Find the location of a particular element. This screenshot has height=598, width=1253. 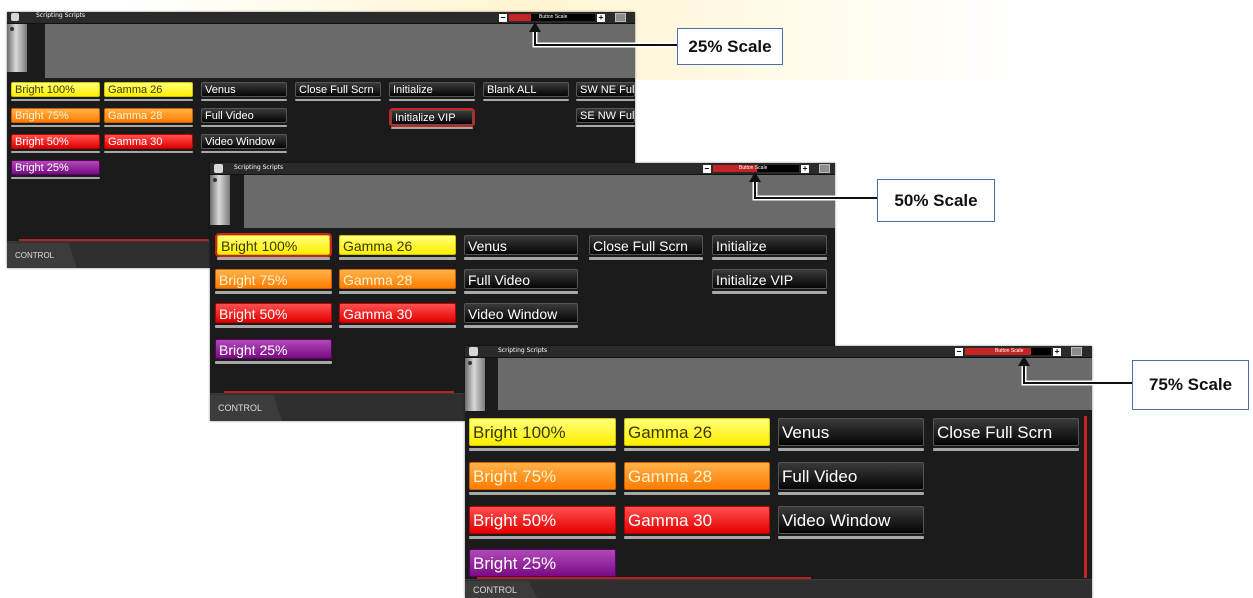

callout-75-scale: 75% Scale is located at coordinates (1190, 385).